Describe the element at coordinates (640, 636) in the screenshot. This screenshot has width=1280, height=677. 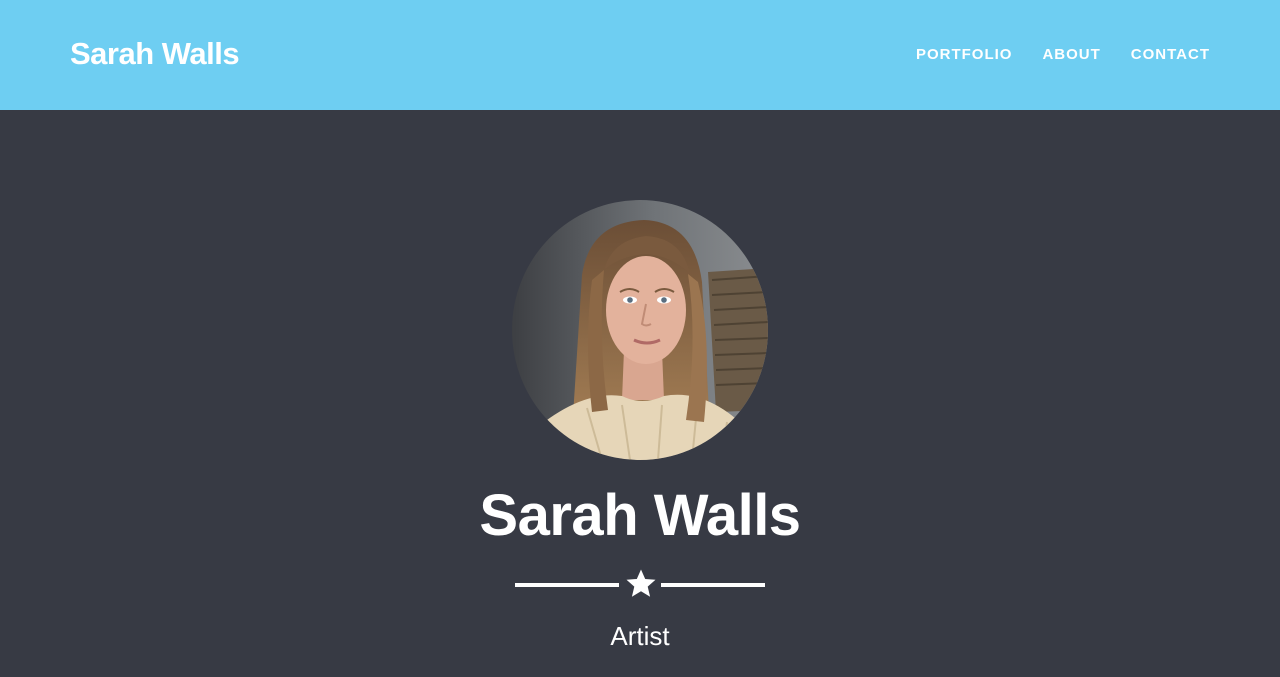
I see `hero-subtitle: Artist` at that location.